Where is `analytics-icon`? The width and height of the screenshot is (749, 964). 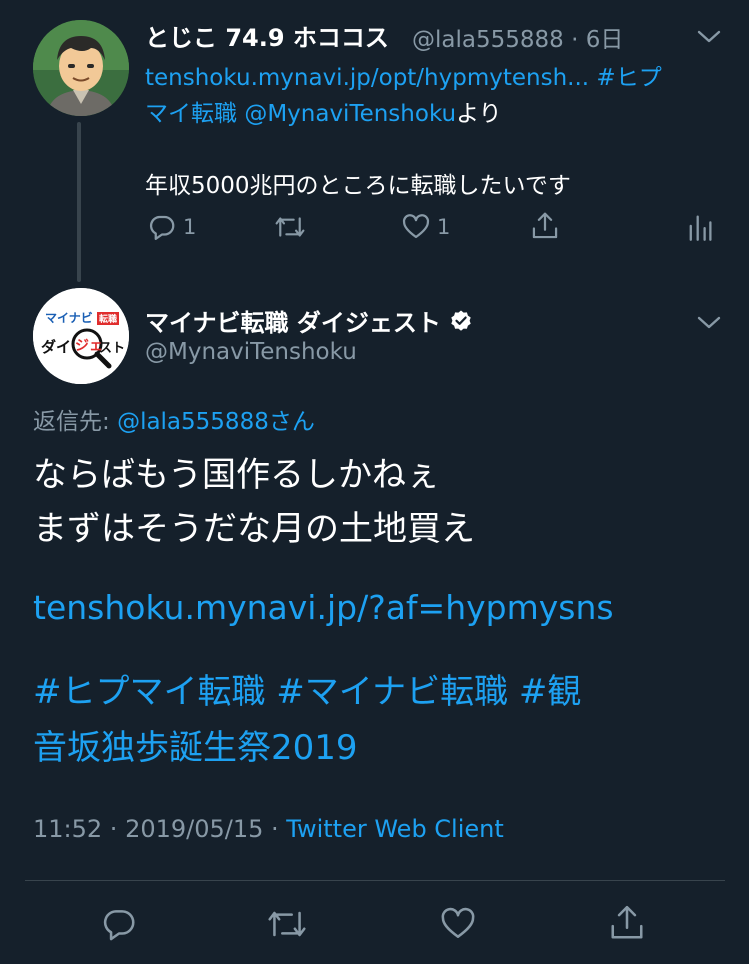 analytics-icon is located at coordinates (700, 228).